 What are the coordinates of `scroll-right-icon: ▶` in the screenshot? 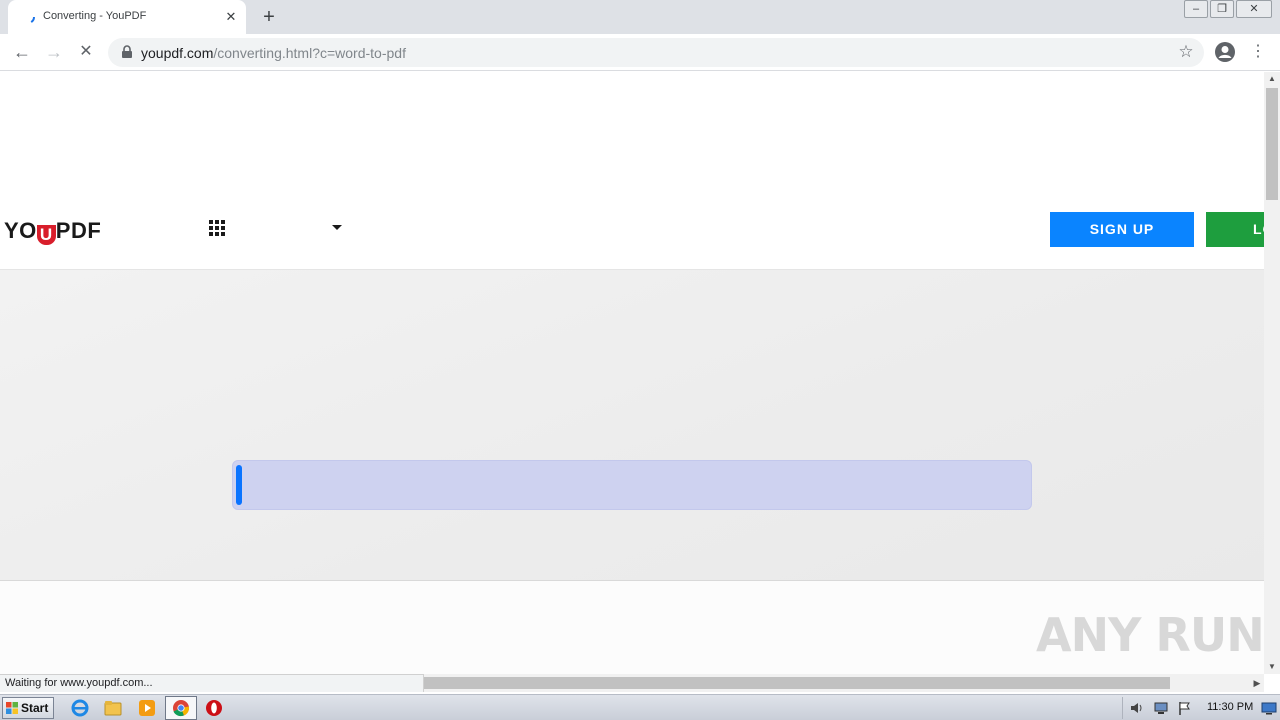 It's located at (1257, 683).